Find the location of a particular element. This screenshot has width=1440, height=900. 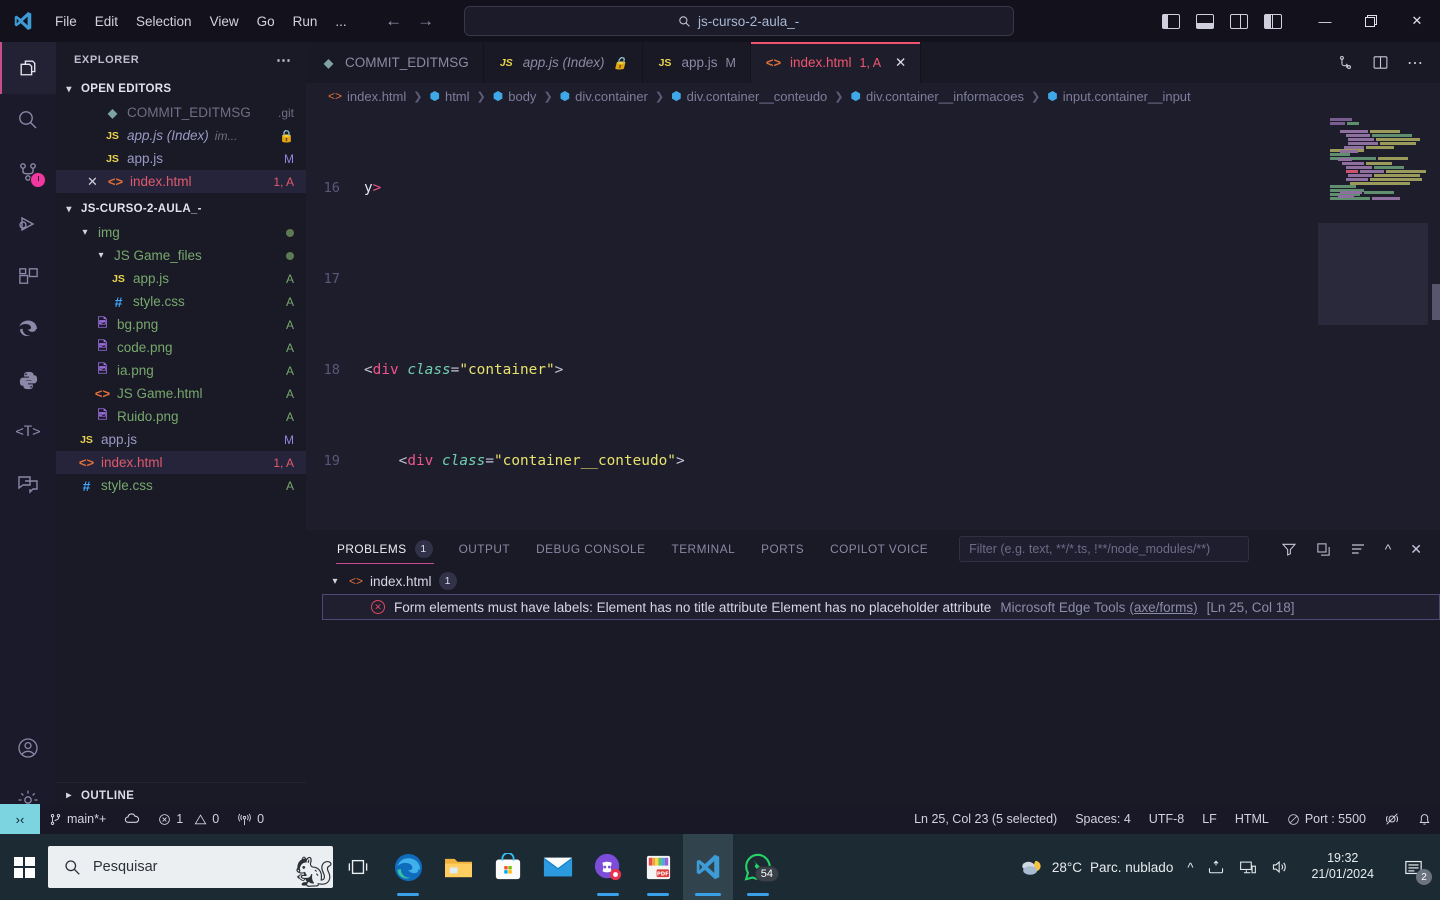

sidebar-item-edge-tools is located at coordinates (28, 328).